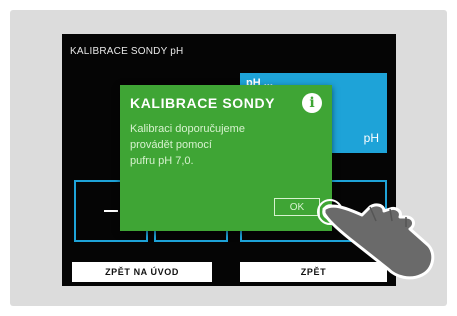  I want to click on dialog-message-line: pufru pH 7,0., so click(162, 161).